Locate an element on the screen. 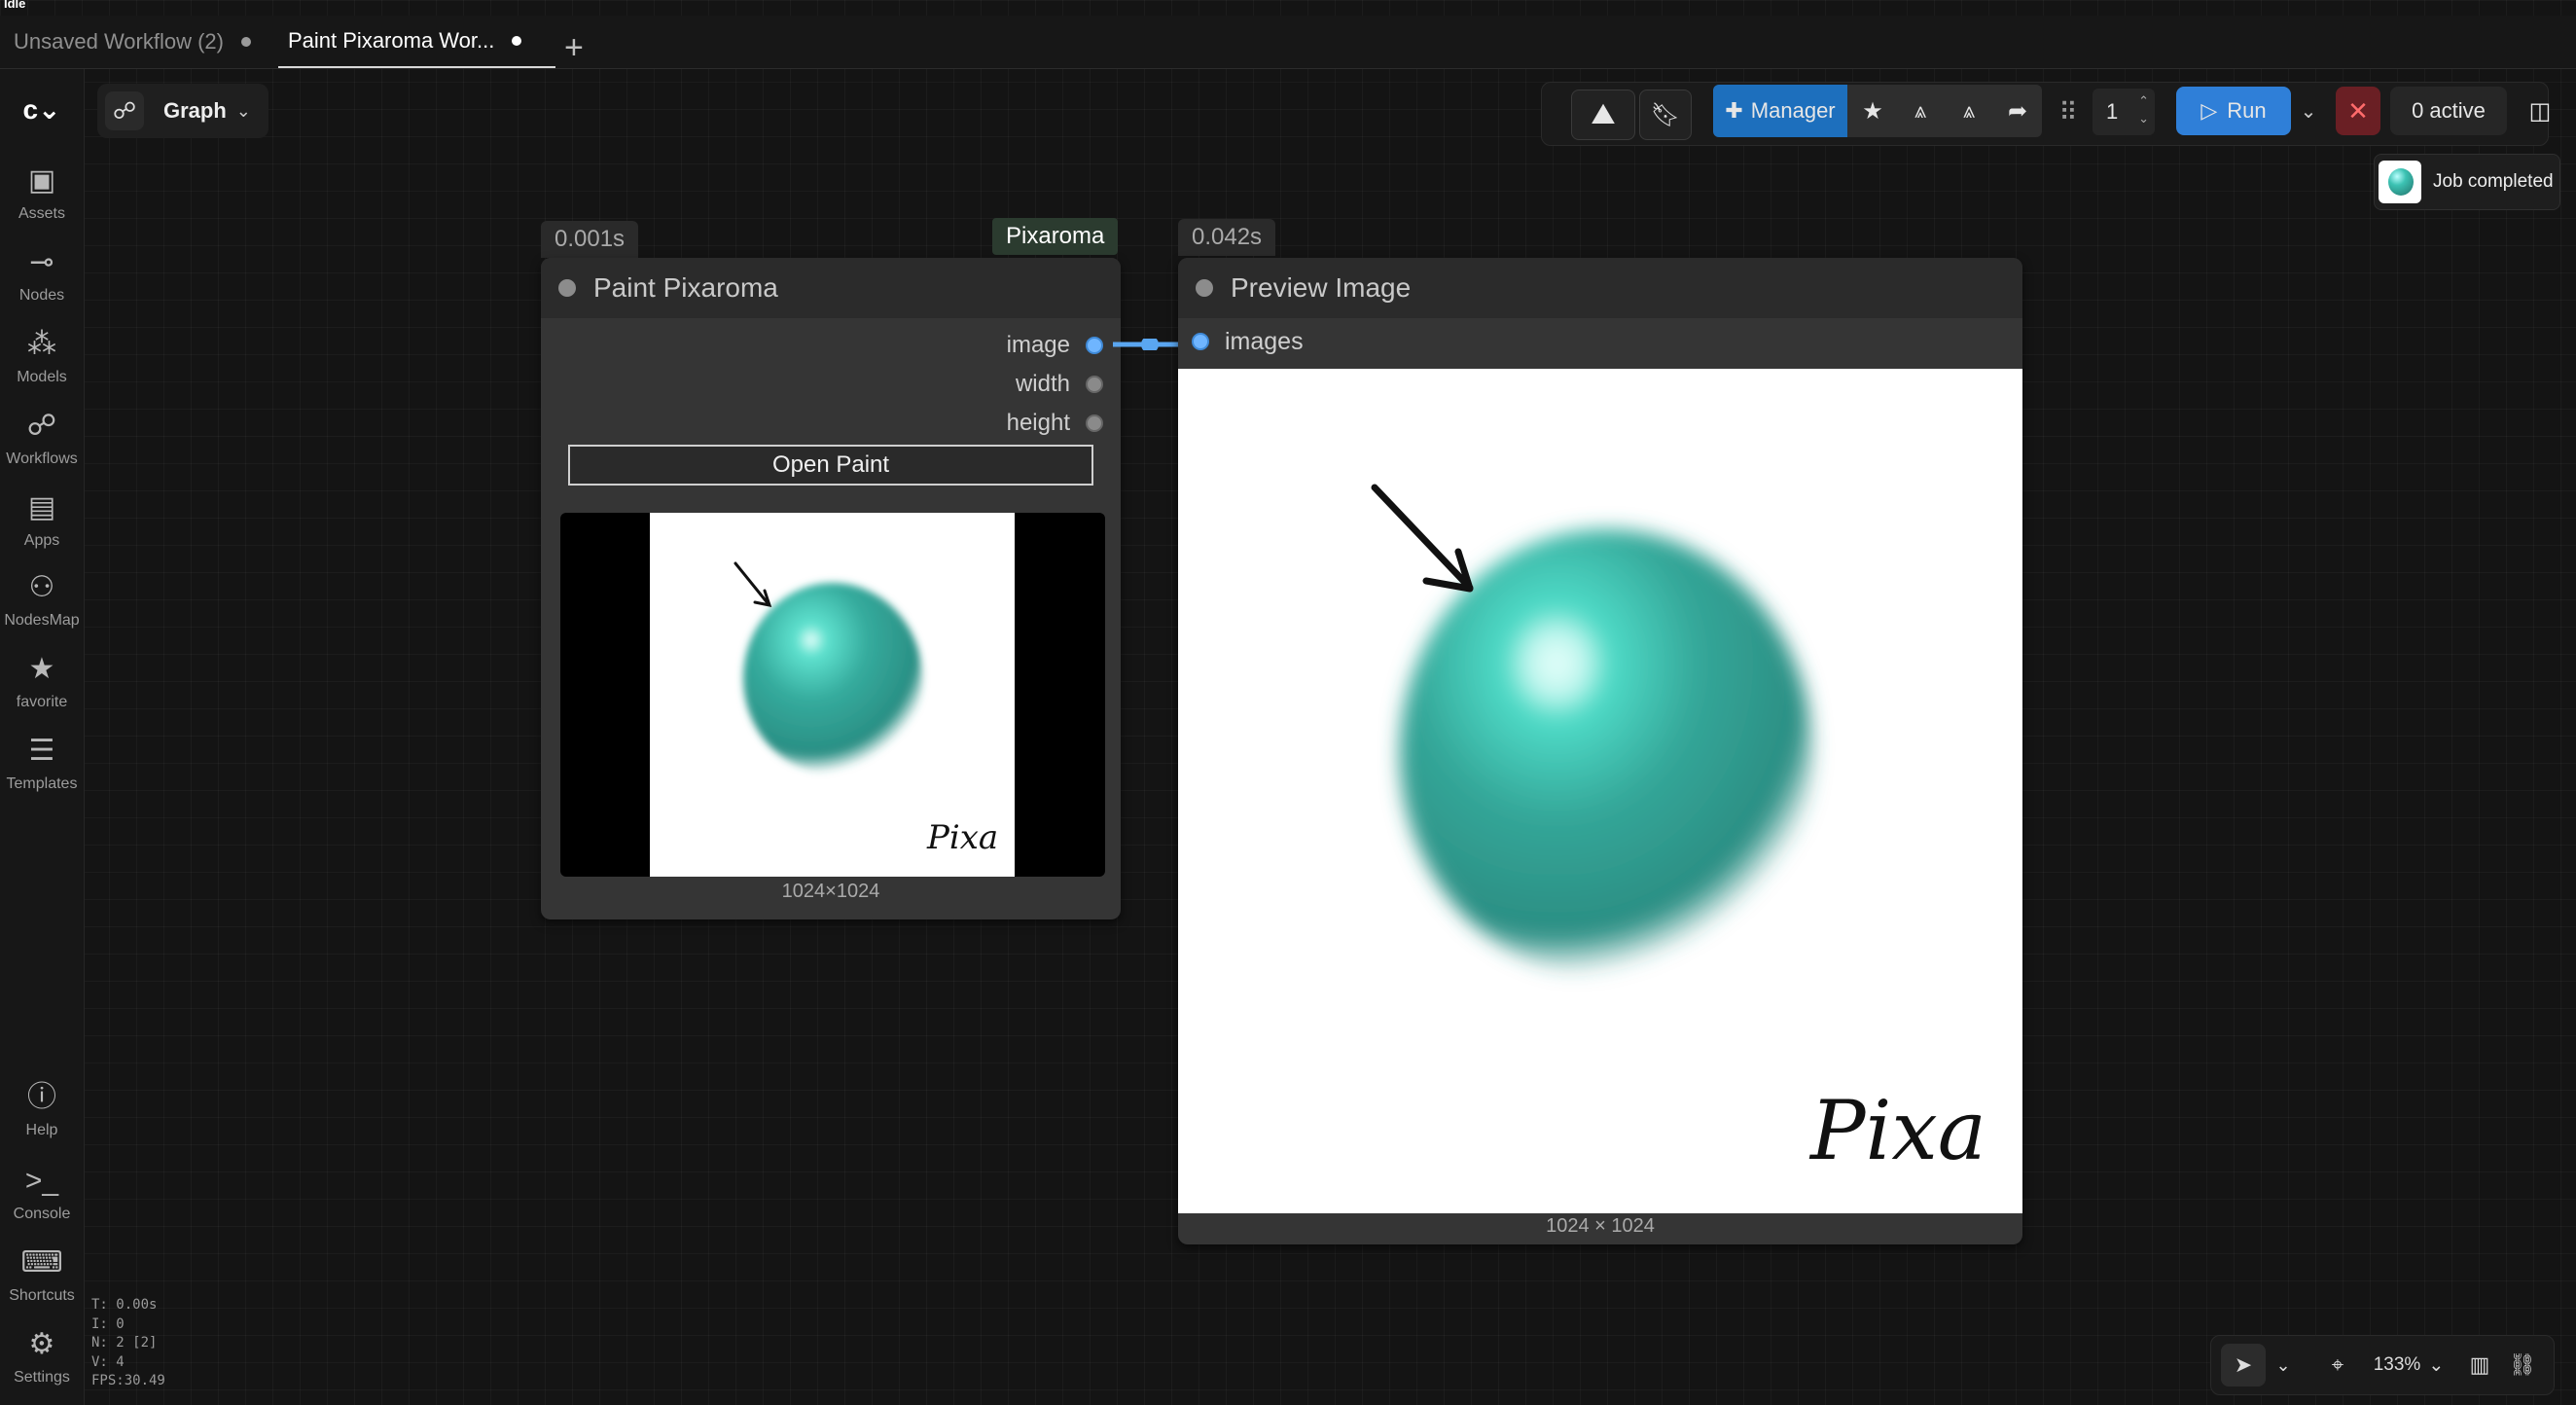  output-slot-image: image is located at coordinates (1055, 345).